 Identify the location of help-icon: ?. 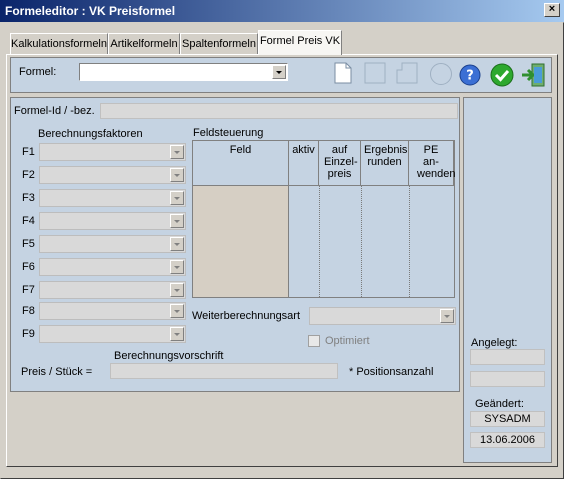
(470, 75).